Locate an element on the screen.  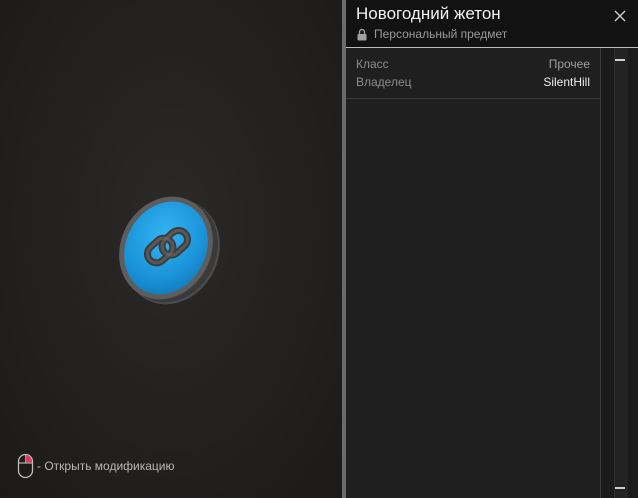
property-value: Прочее is located at coordinates (569, 64).